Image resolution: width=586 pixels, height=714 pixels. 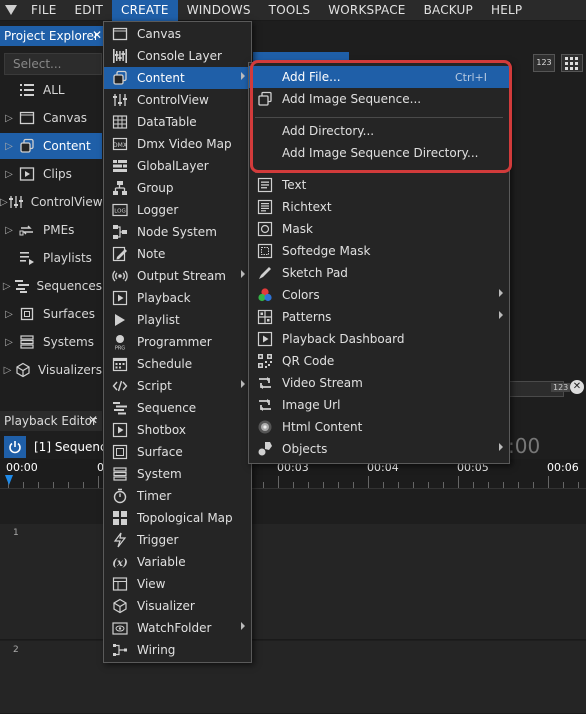 What do you see at coordinates (120, 518) in the screenshot?
I see `topological-map-icon` at bounding box center [120, 518].